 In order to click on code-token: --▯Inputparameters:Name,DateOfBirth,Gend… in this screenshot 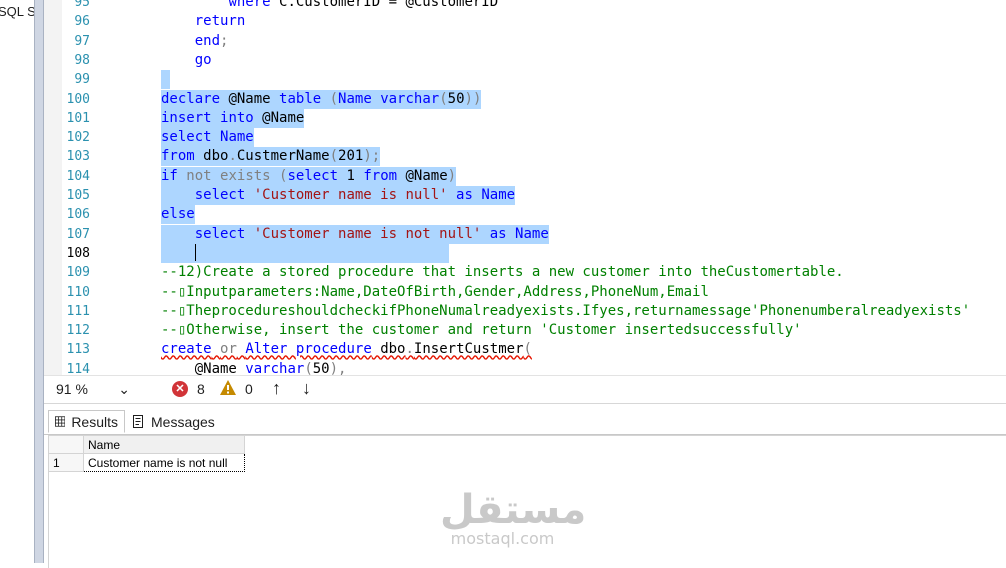, I will do `click(435, 291)`.